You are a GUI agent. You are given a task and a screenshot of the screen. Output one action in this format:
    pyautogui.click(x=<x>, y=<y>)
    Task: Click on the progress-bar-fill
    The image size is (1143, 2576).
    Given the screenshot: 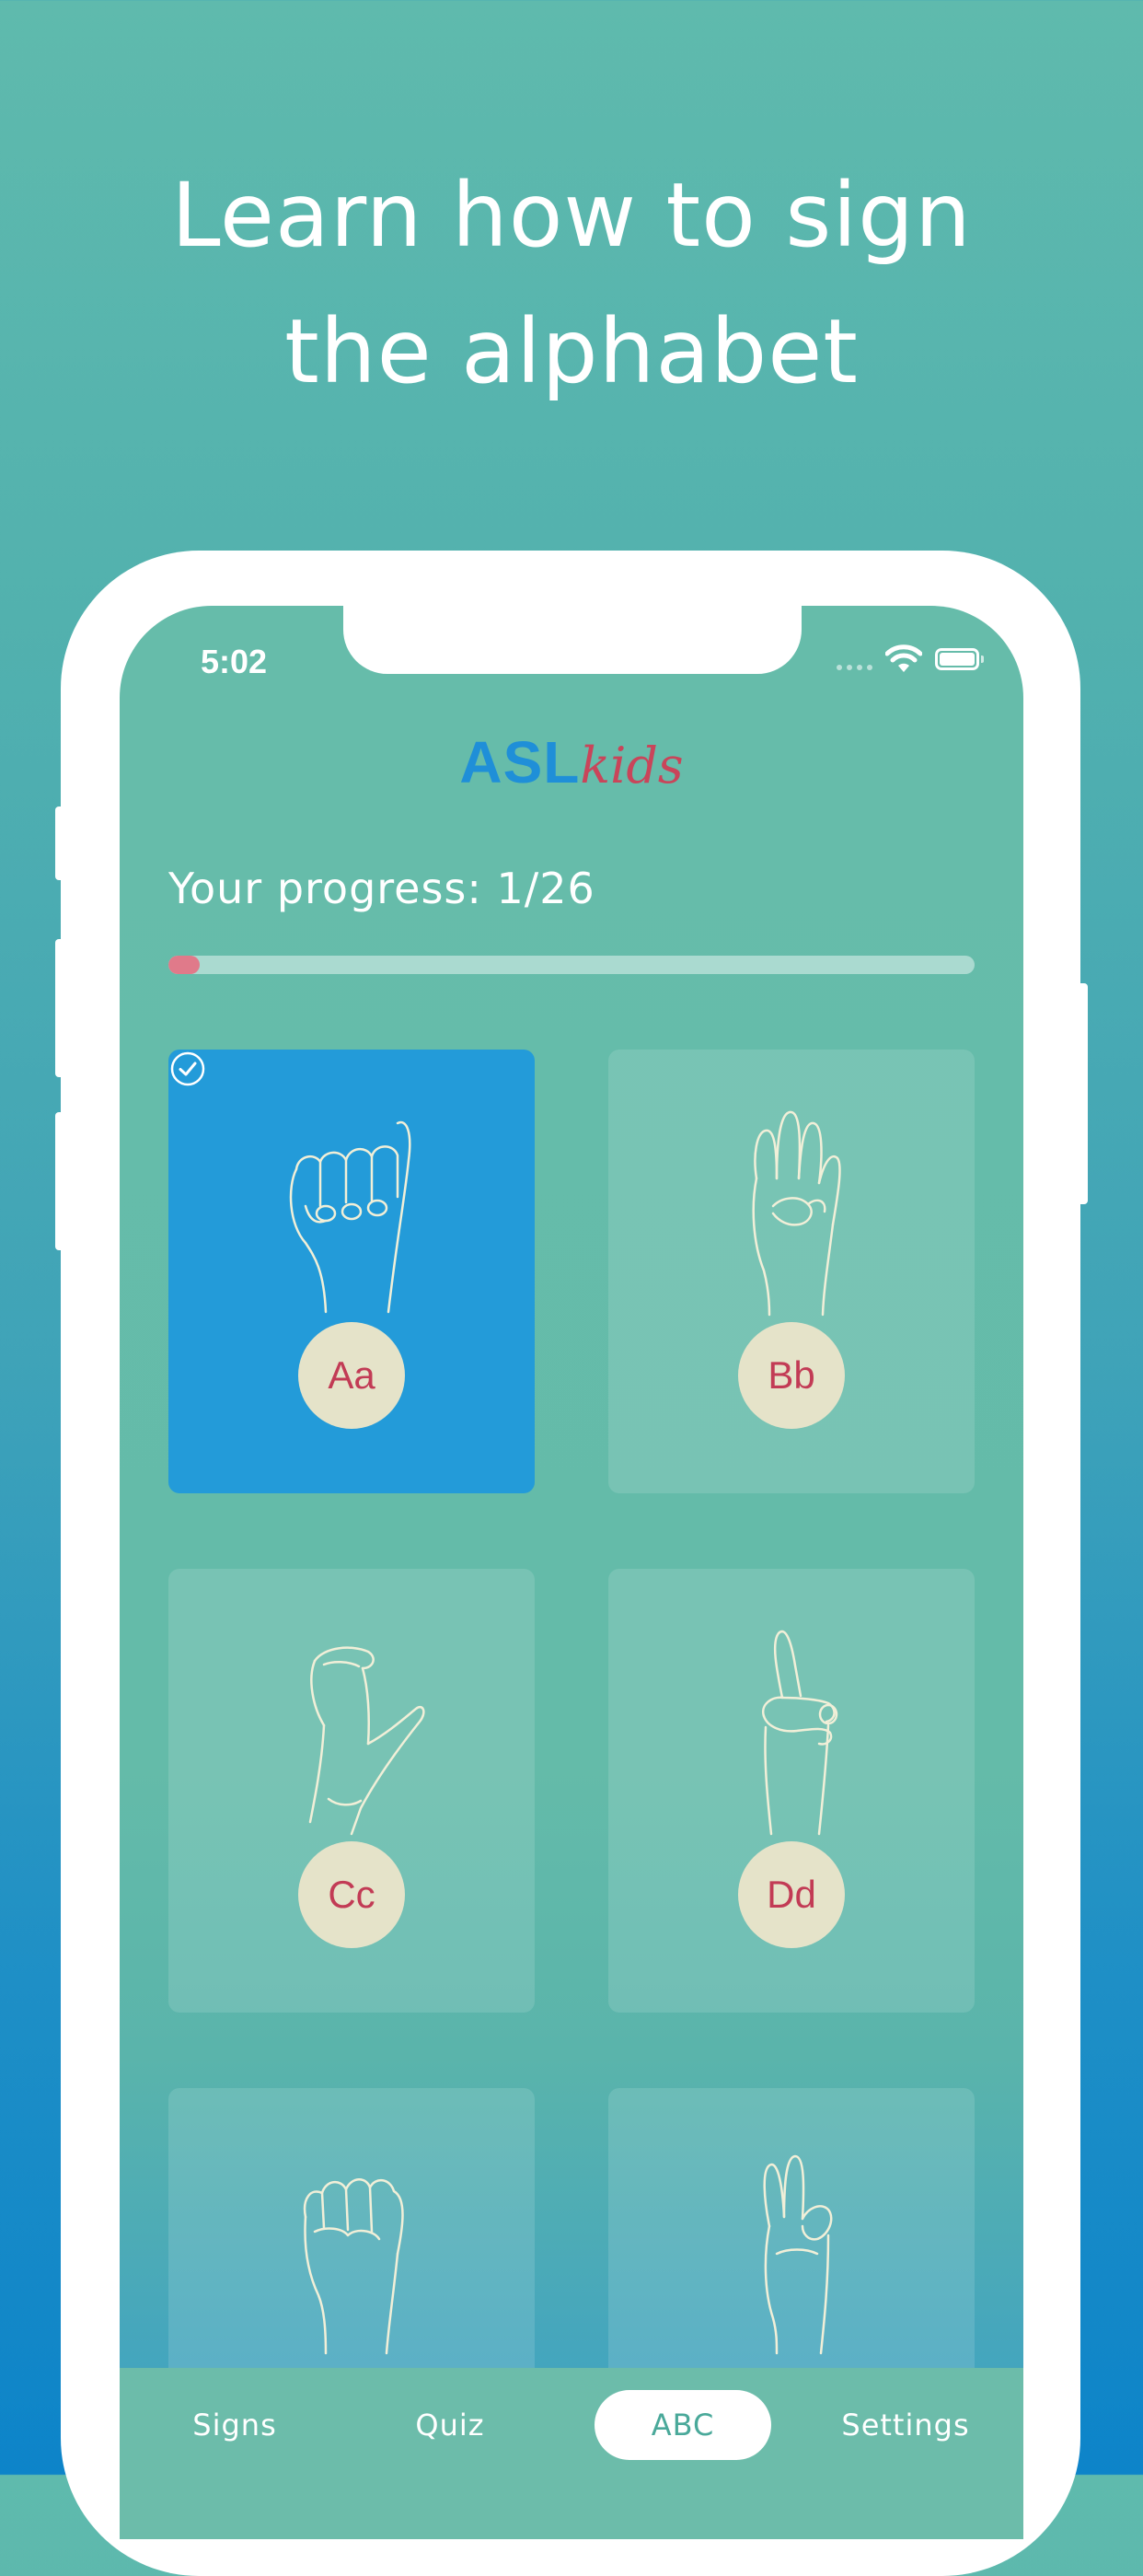 What is the action you would take?
    pyautogui.click(x=184, y=965)
    